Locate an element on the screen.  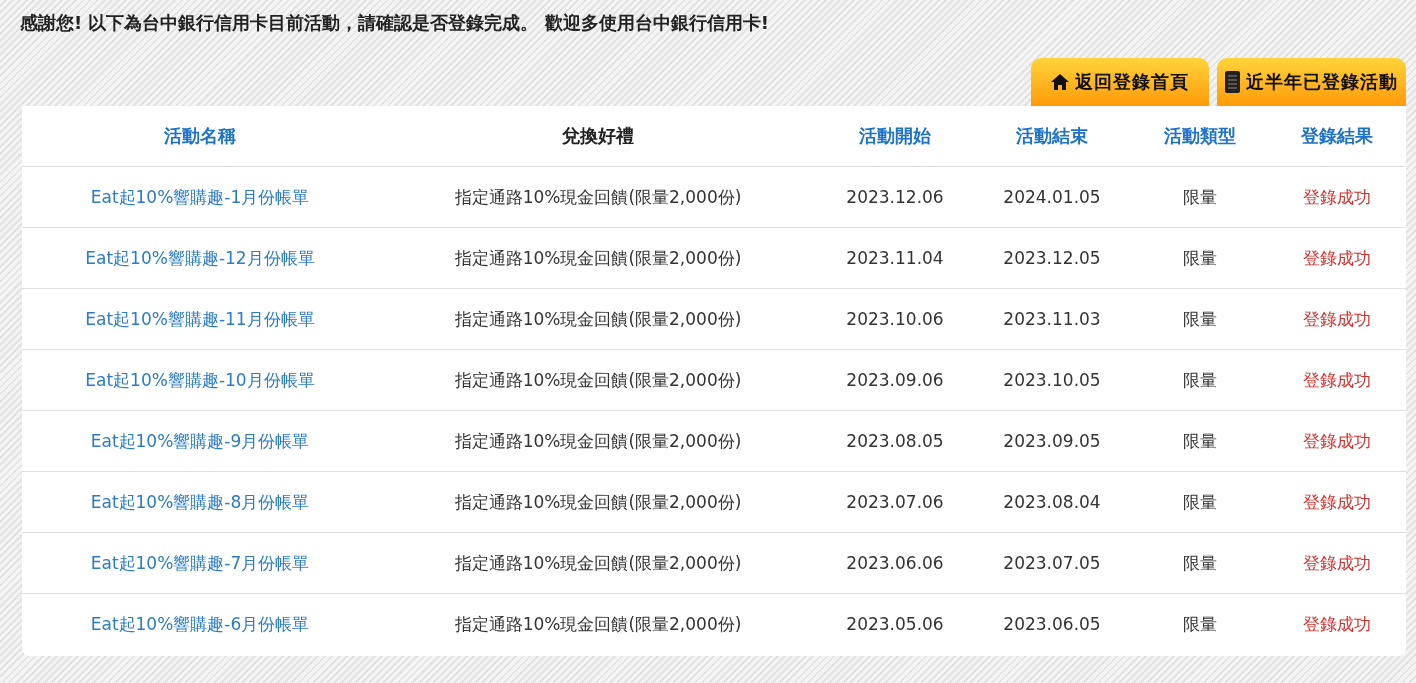
table-cell: 2023.10.06 is located at coordinates (895, 319).